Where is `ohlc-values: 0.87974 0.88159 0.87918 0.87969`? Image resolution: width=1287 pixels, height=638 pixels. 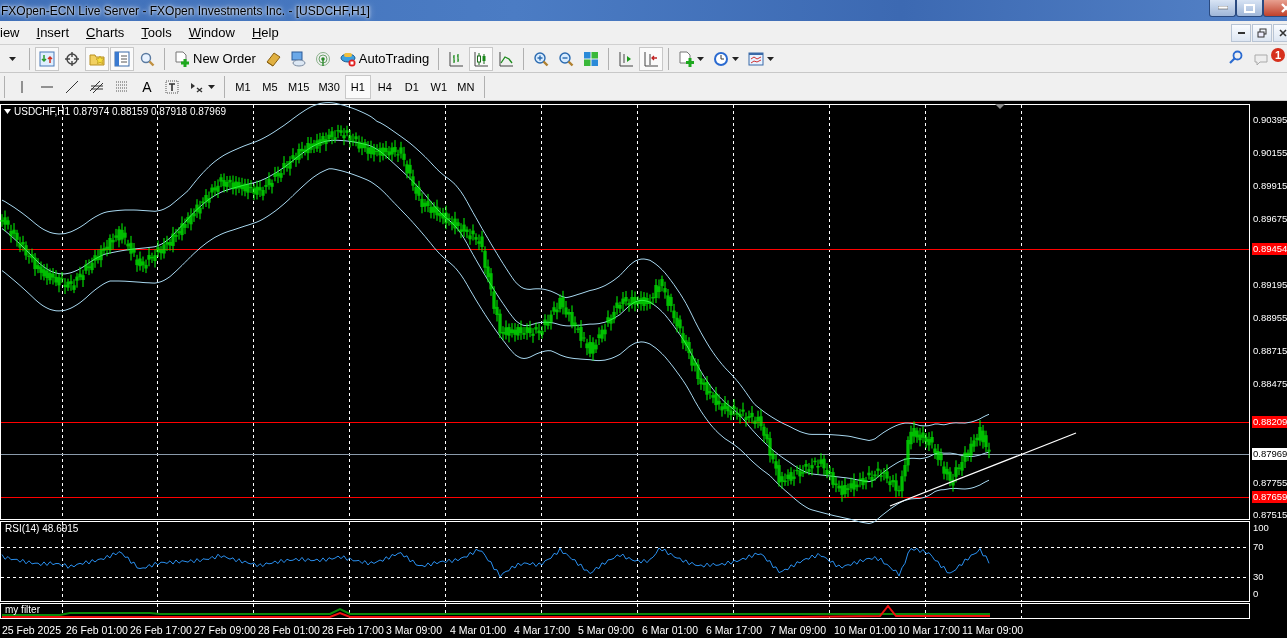
ohlc-values: 0.87974 0.88159 0.87918 0.87969 is located at coordinates (150, 111).